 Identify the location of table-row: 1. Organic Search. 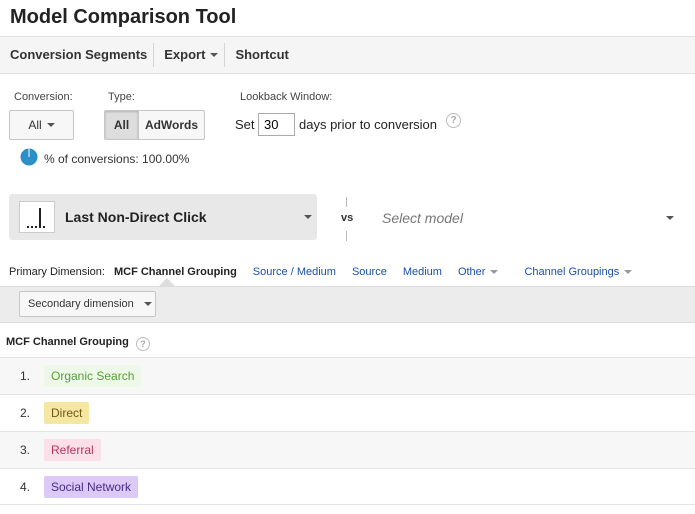
(347, 375).